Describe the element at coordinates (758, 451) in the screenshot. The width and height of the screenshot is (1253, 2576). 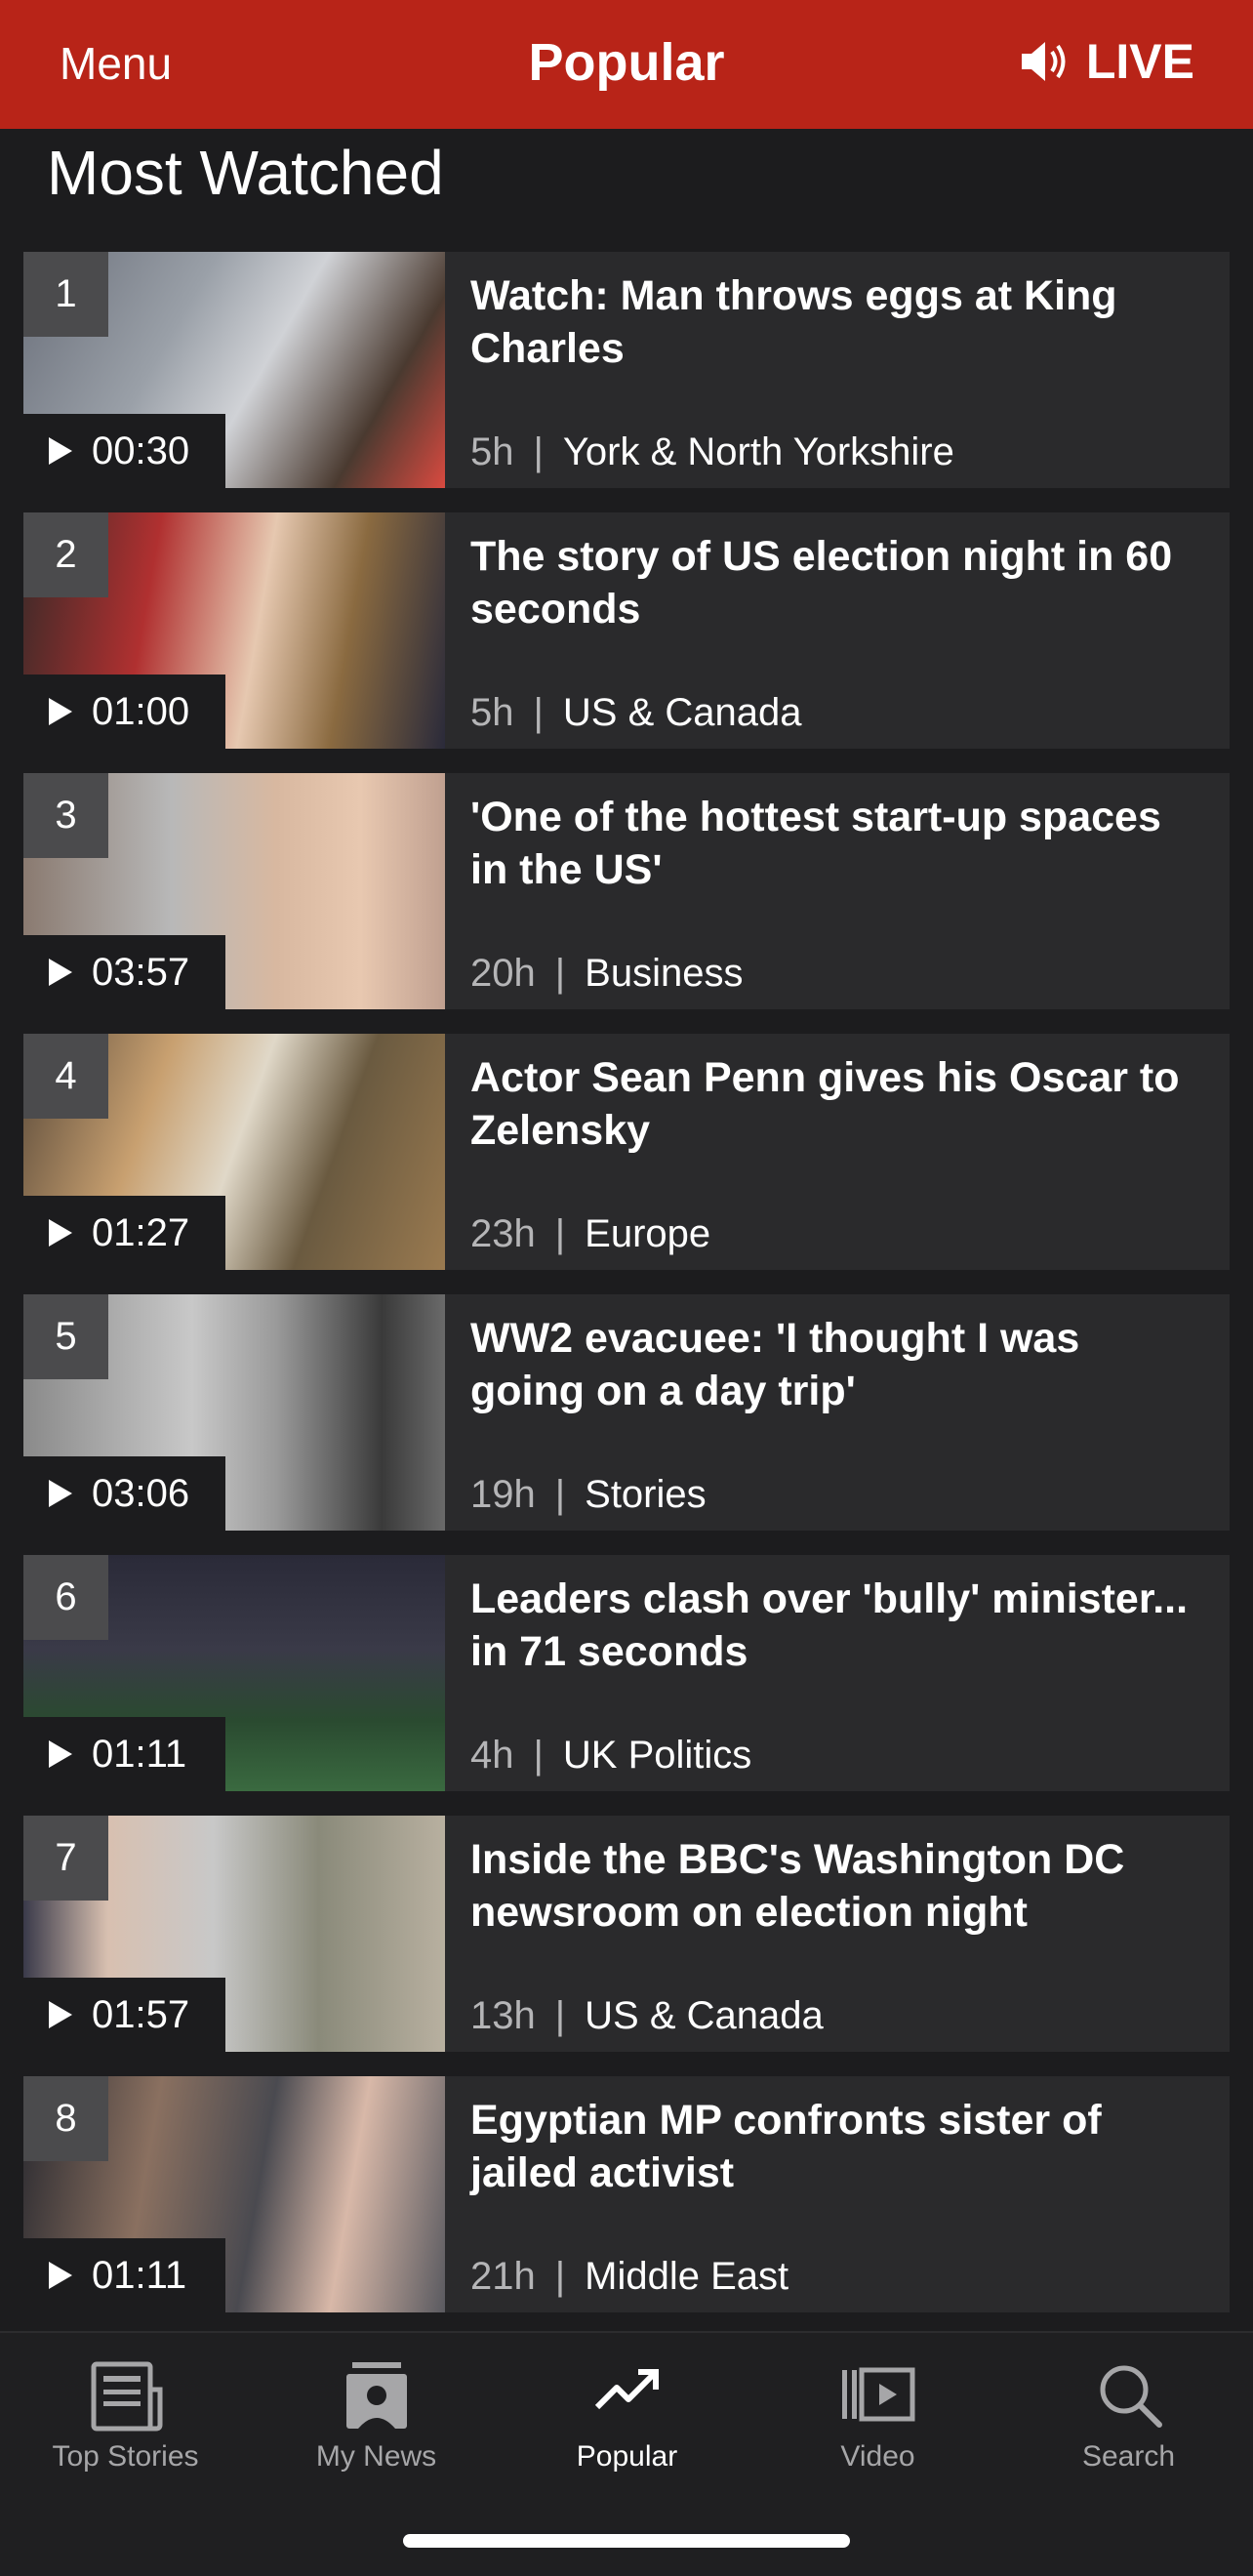
I see `category-text: York & North Yorkshire` at that location.